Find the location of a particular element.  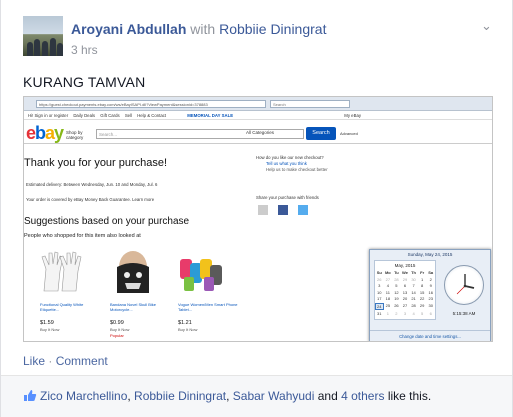

nav-item: MEMORIAL DAY SALE is located at coordinates (210, 115).